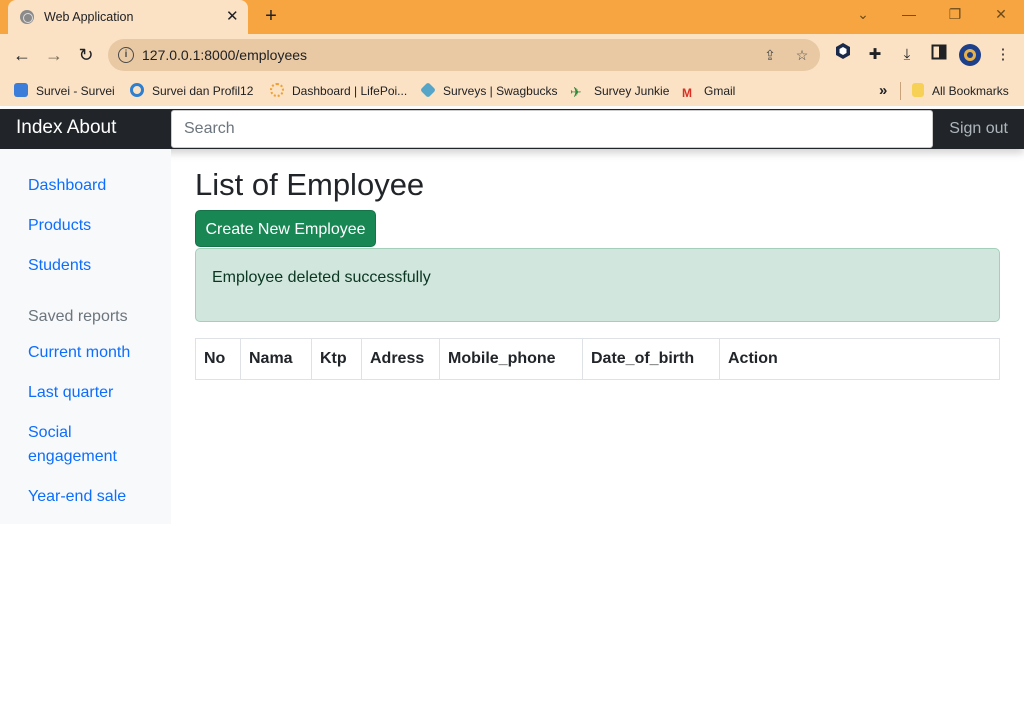 This screenshot has height=721, width=1024. What do you see at coordinates (969, 54) in the screenshot?
I see `profile-avatar` at bounding box center [969, 54].